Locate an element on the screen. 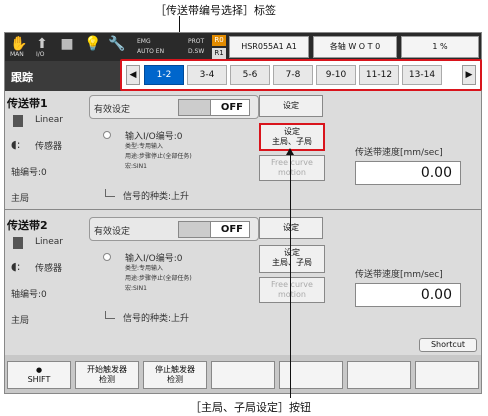  r0-badge: R0 is located at coordinates (219, 40).